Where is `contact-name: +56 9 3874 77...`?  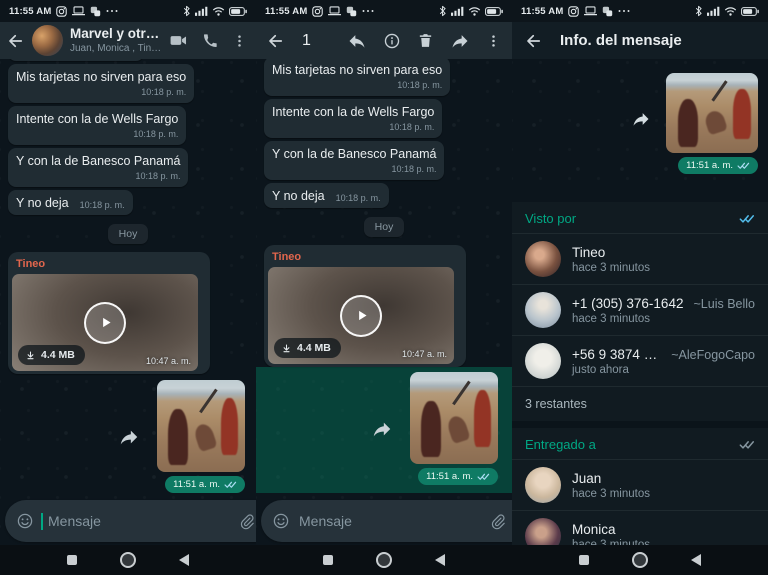
contact-name: +56 9 3874 77... is located at coordinates (618, 354).